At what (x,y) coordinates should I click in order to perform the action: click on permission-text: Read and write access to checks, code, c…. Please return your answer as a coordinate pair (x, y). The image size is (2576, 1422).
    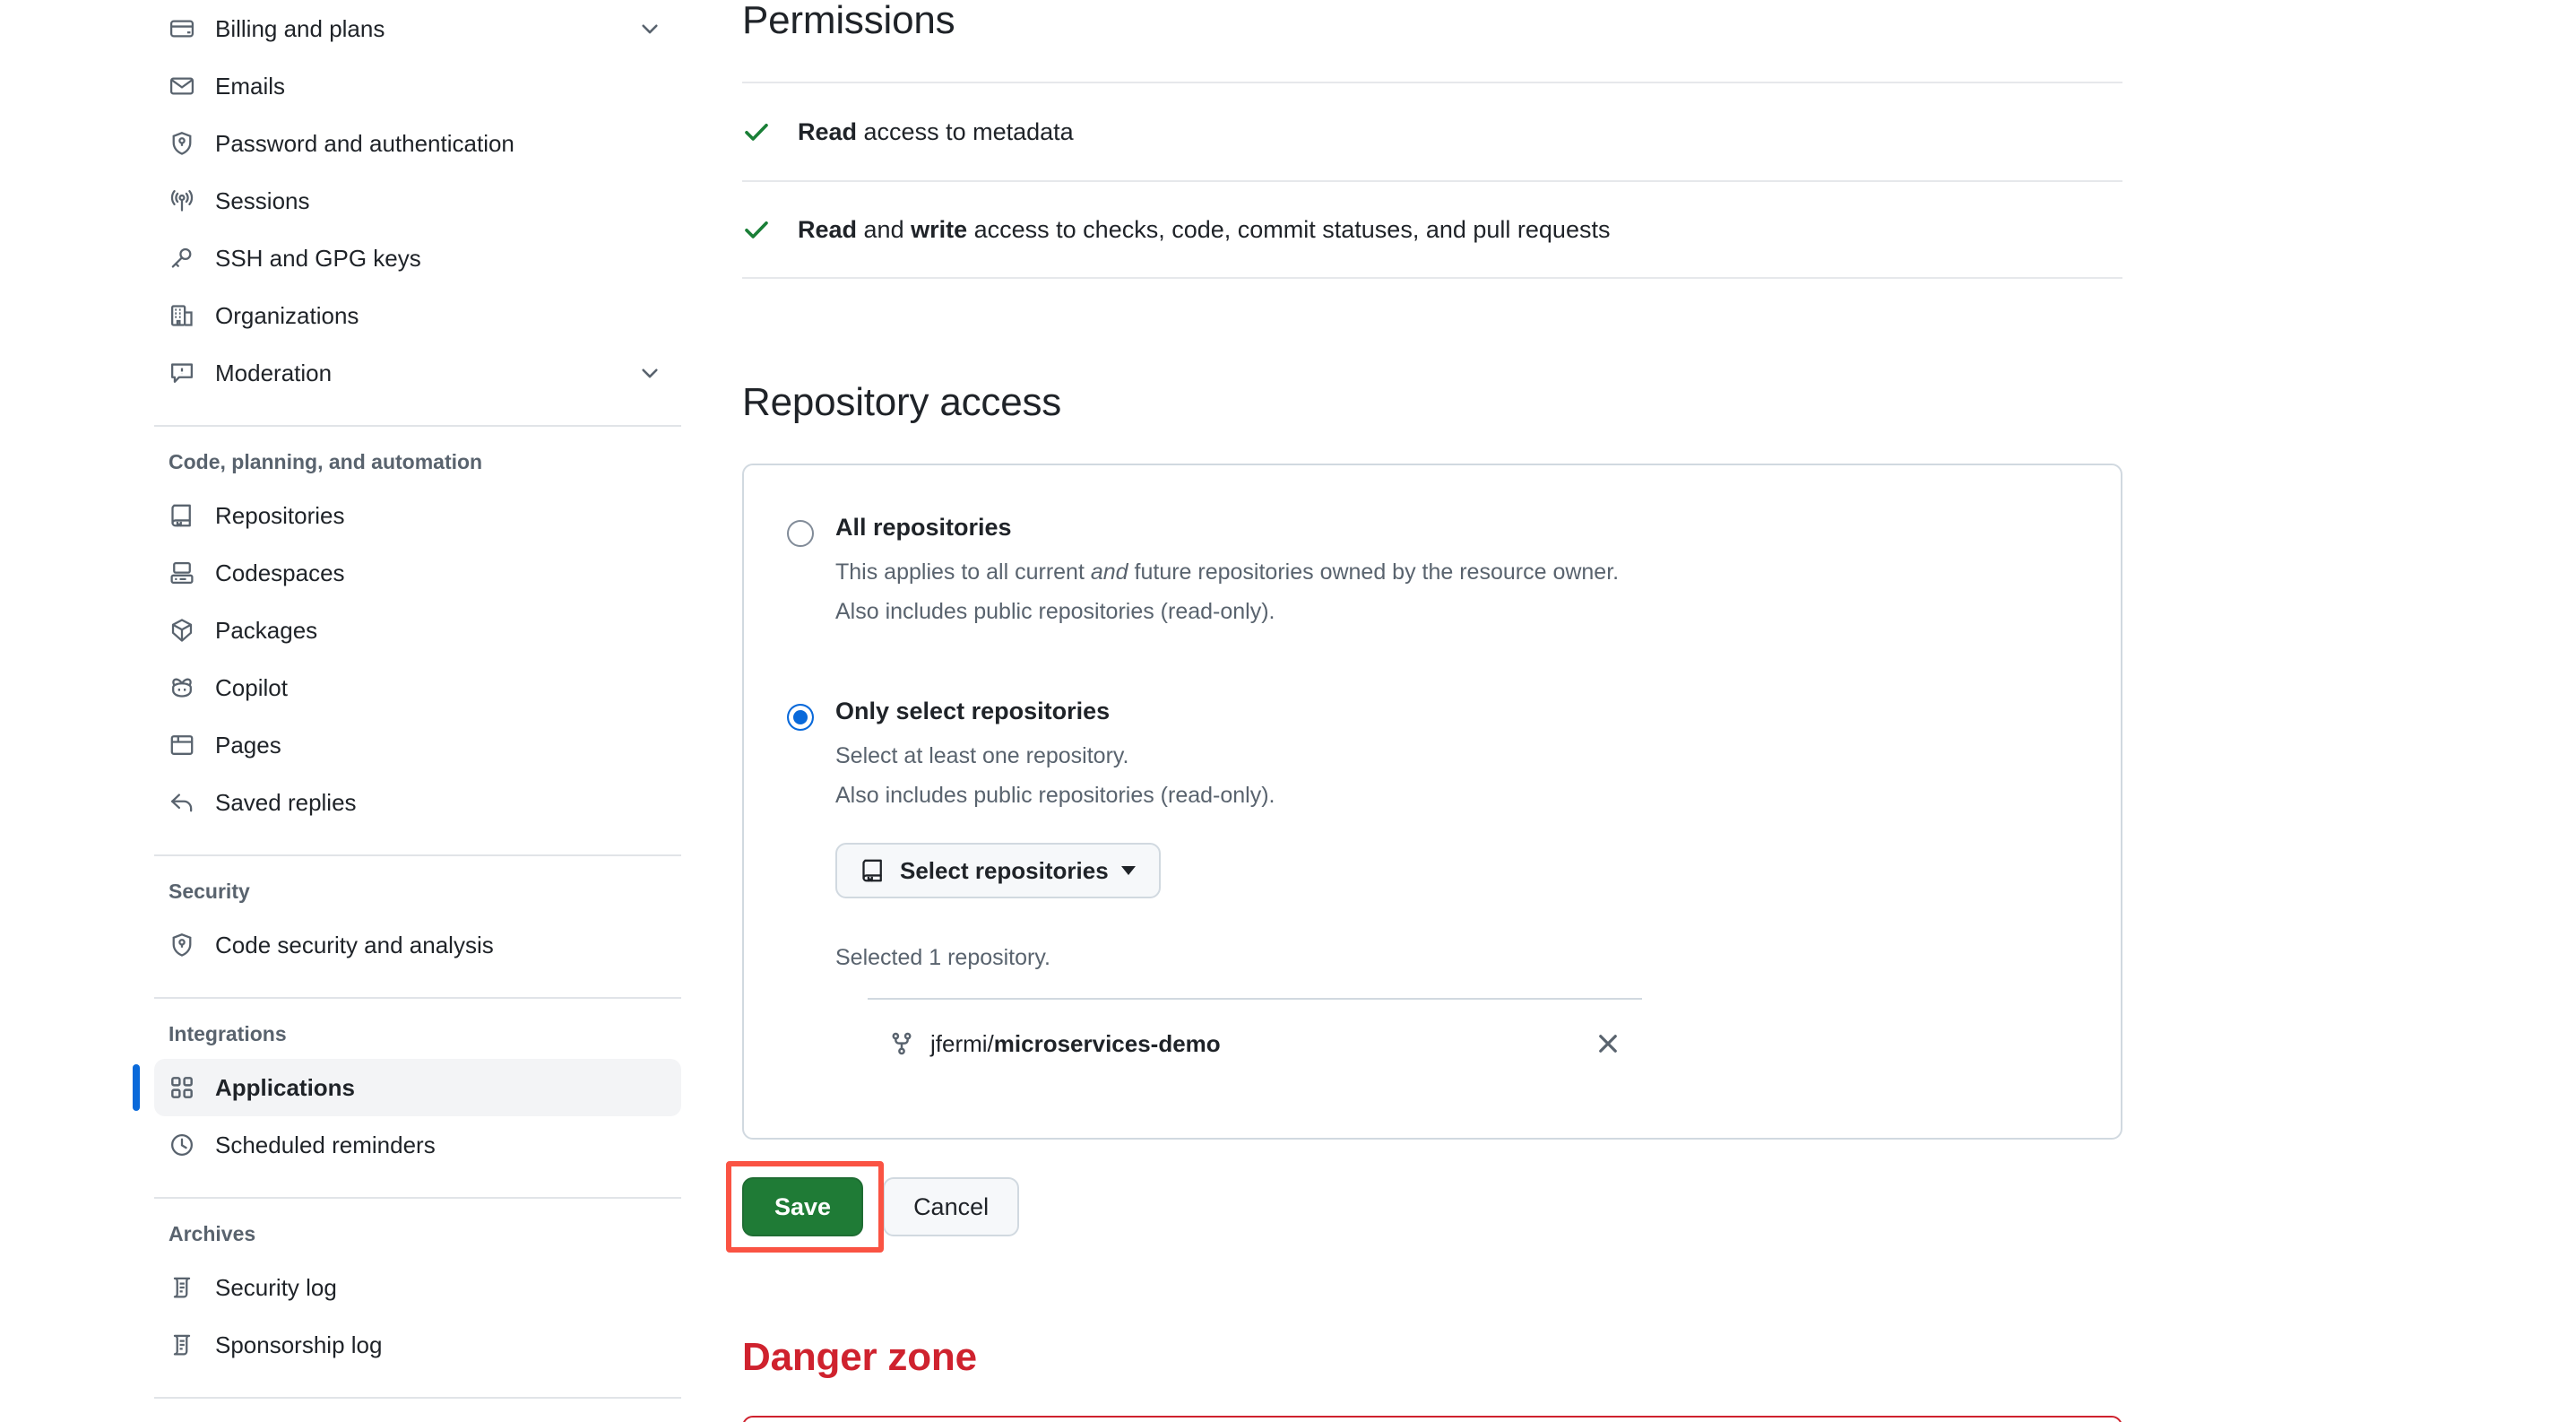
    Looking at the image, I should click on (1204, 230).